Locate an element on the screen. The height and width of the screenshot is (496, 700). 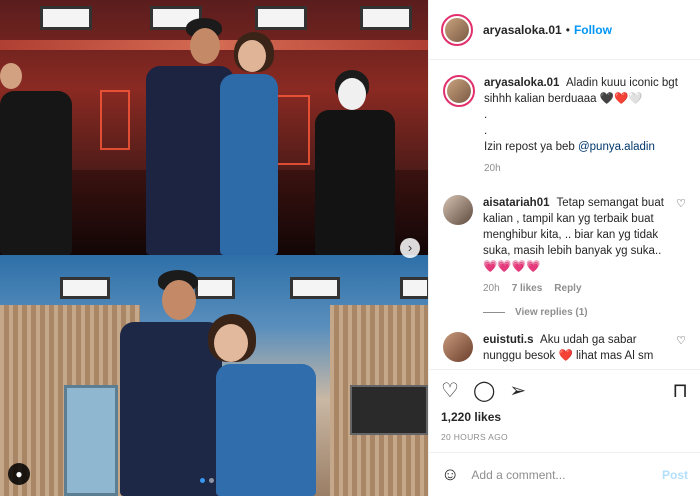
likes-count: 1,220 likes is located at coordinates (564, 417).